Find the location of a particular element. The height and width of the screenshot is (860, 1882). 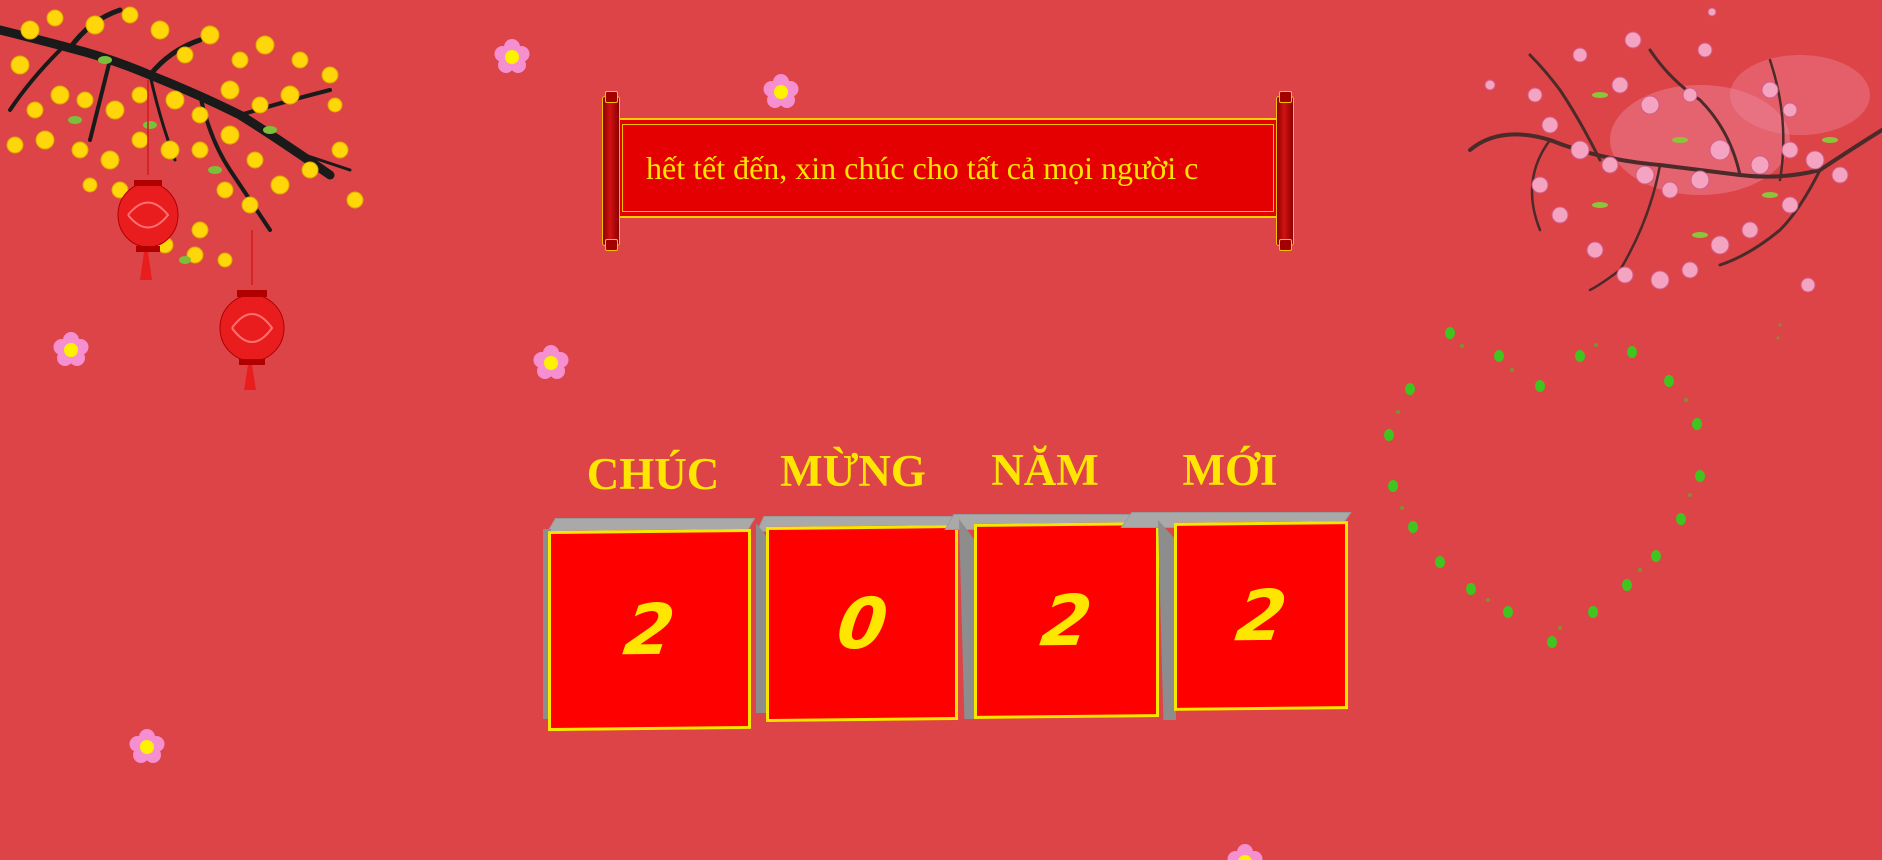

year-digit: 0 is located at coordinates (862, 623).